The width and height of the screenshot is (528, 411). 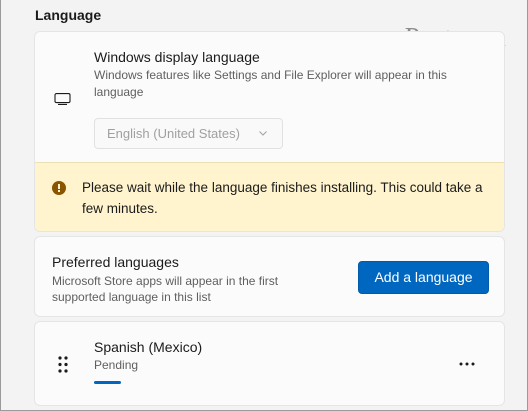 I want to click on language-name: Spanish (Mexico), so click(x=148, y=347).